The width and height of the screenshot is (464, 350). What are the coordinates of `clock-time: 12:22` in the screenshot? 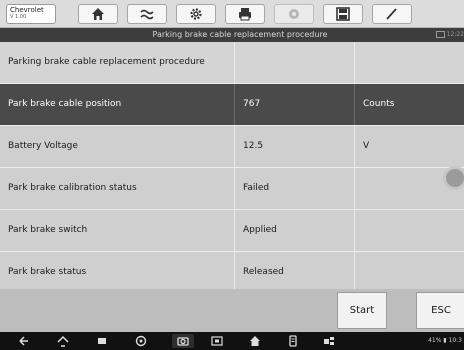 It's located at (455, 34).